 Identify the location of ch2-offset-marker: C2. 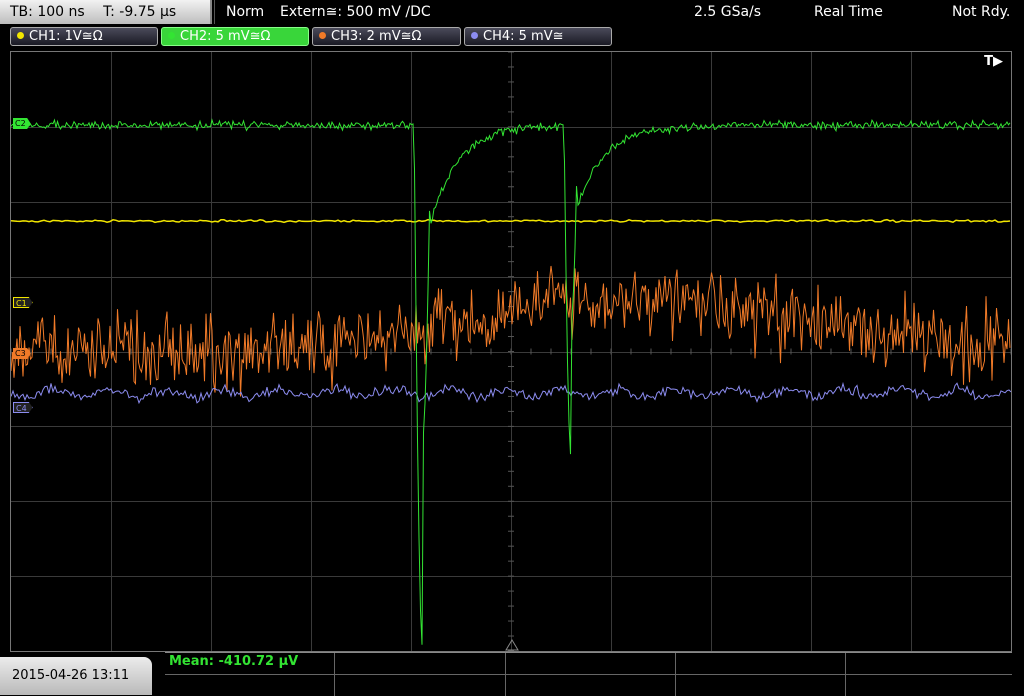
(22, 123).